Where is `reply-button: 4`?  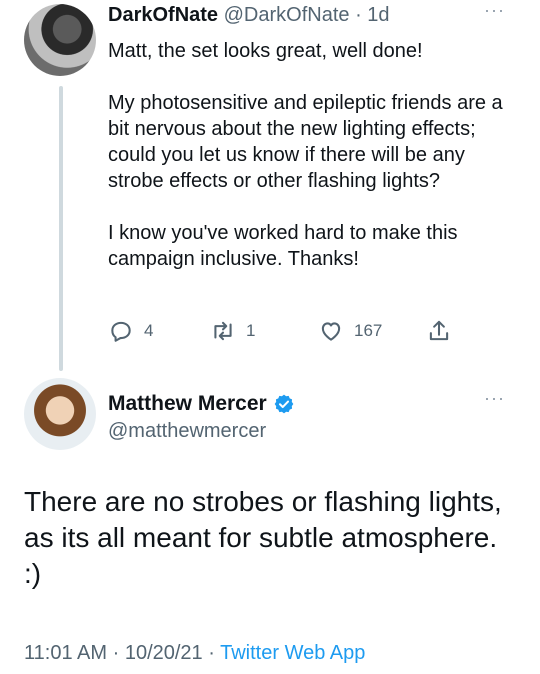 reply-button: 4 is located at coordinates (130, 331).